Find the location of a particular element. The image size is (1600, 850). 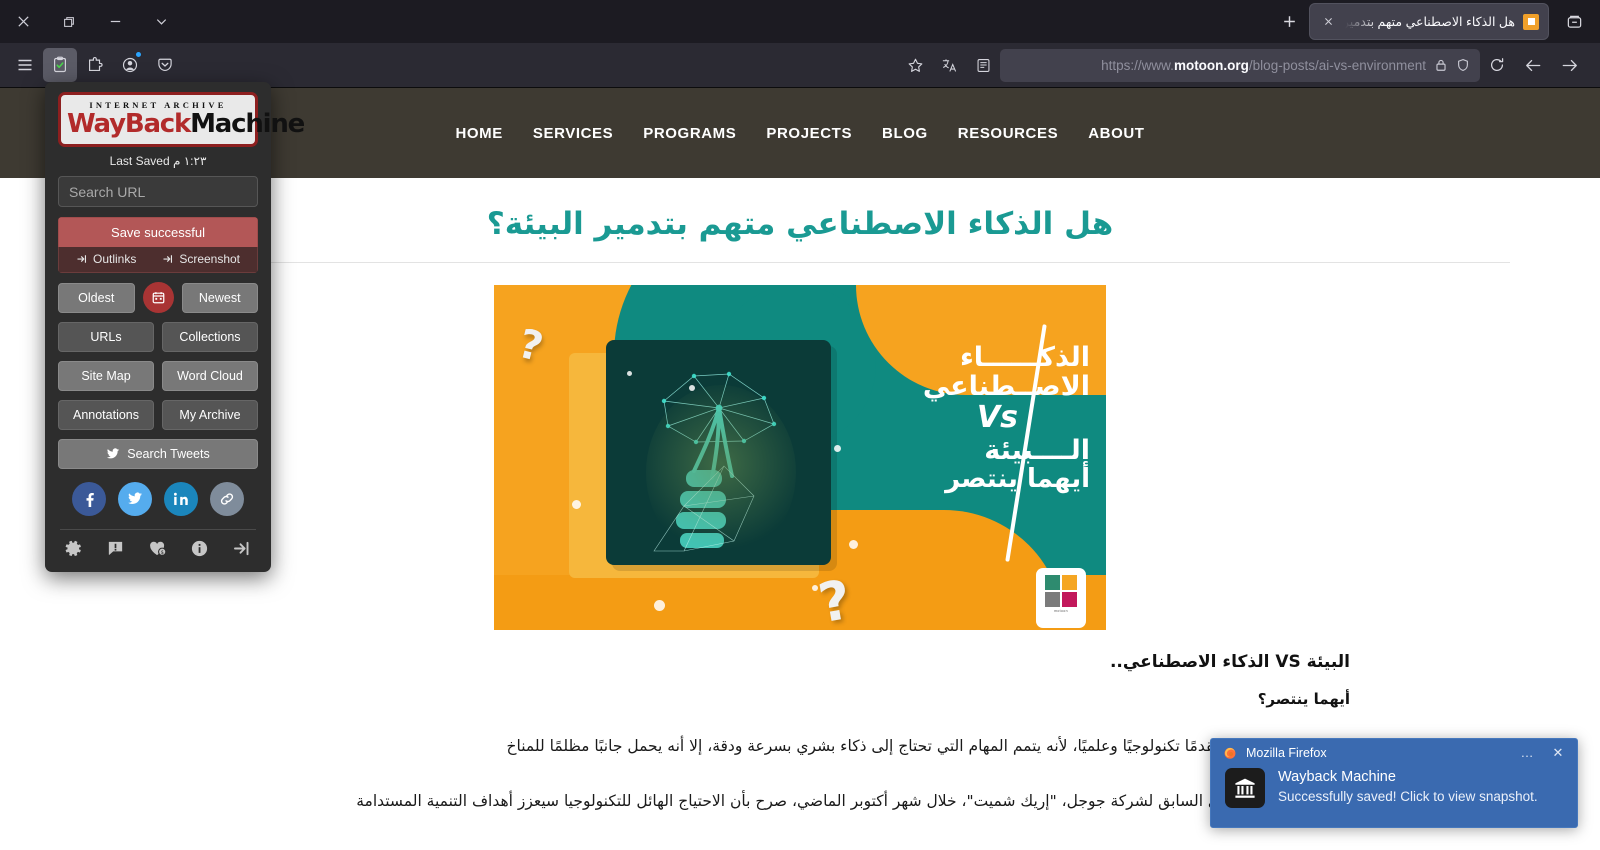

tab-favicon-icon is located at coordinates (1531, 21).